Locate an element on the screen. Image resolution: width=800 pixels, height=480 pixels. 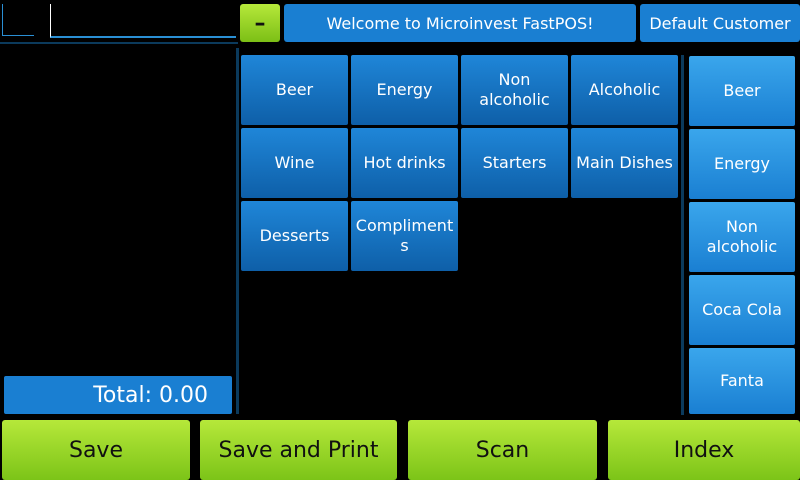
category-button: Compliments is located at coordinates (404, 236).